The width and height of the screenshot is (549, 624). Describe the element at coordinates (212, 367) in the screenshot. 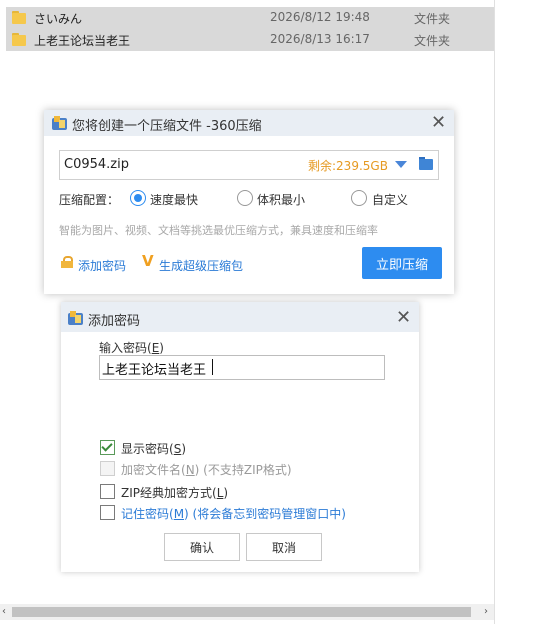

I see `text-cursor` at that location.